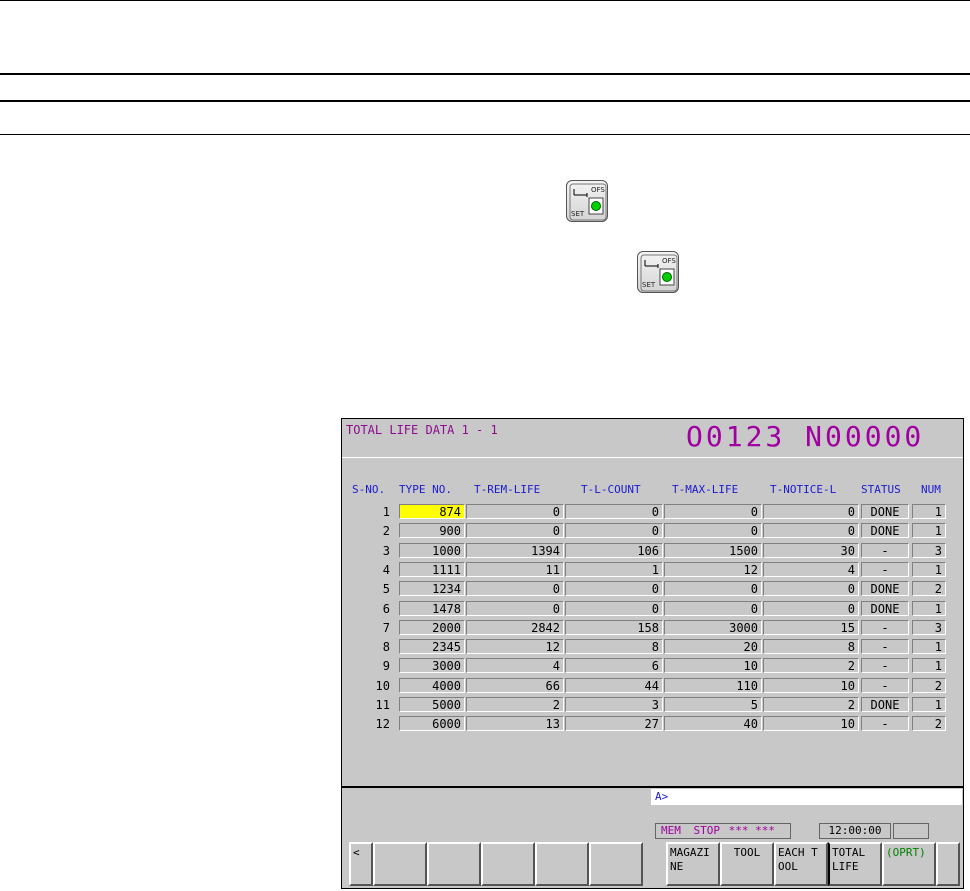 This screenshot has height=891, width=970. What do you see at coordinates (614, 704) in the screenshot?
I see `cell-count: 3` at bounding box center [614, 704].